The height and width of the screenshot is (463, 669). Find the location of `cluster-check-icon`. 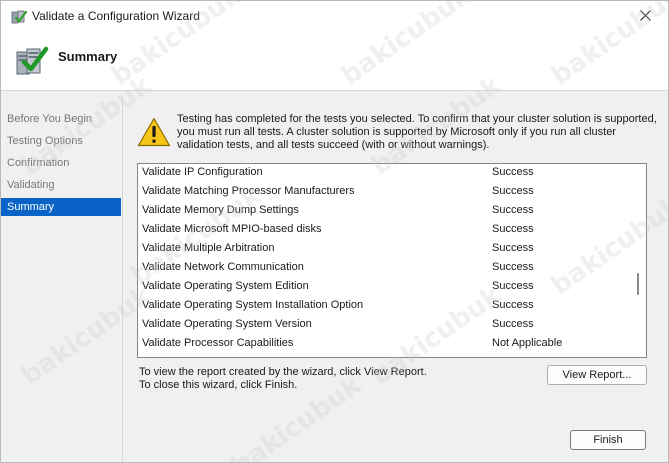

cluster-check-icon is located at coordinates (32, 61).